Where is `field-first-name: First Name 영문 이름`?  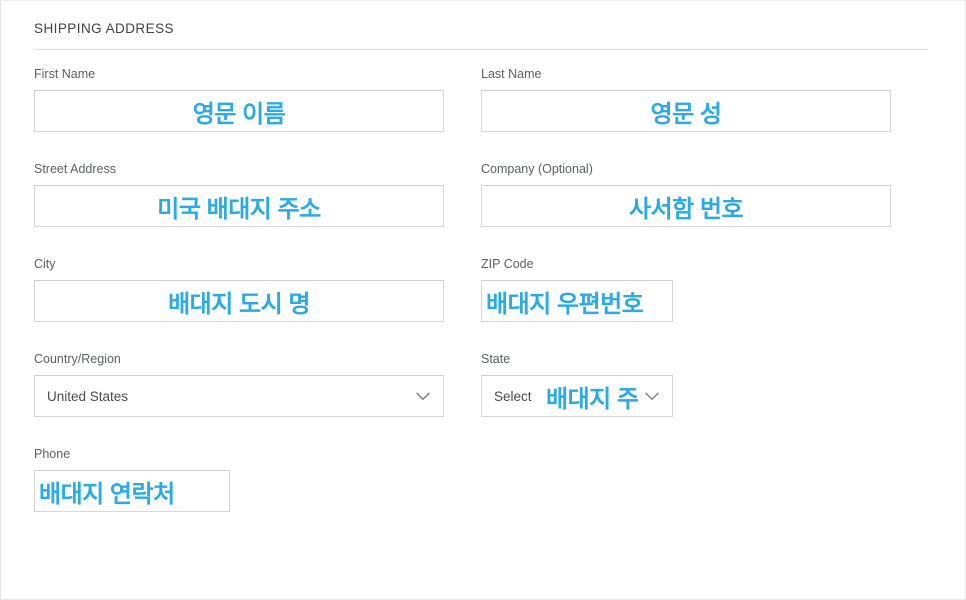 field-first-name: First Name 영문 이름 is located at coordinates (239, 99).